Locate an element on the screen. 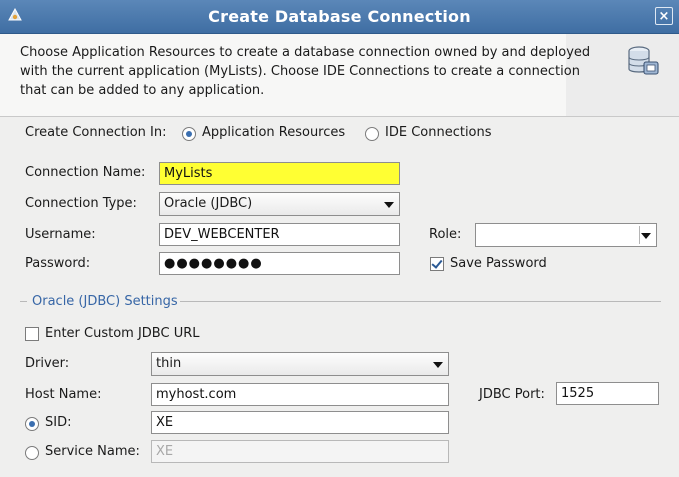  sid-input: XE is located at coordinates (300, 422).